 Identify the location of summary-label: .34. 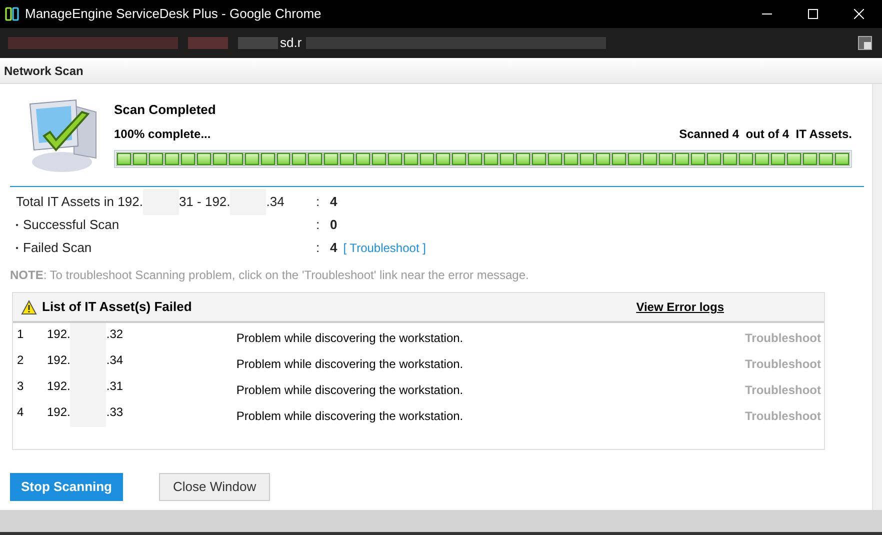
(275, 202).